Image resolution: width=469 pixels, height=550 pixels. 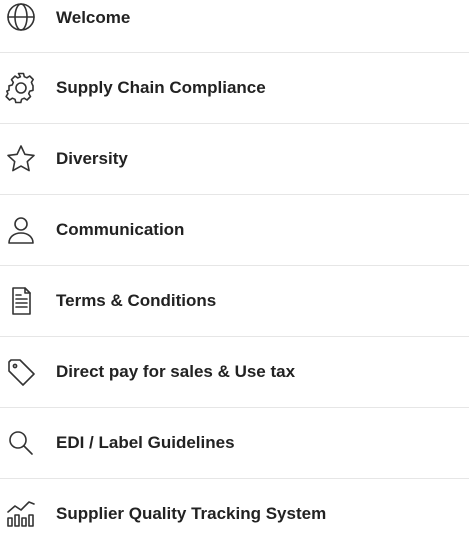 What do you see at coordinates (21, 372) in the screenshot?
I see `tag-icon` at bounding box center [21, 372].